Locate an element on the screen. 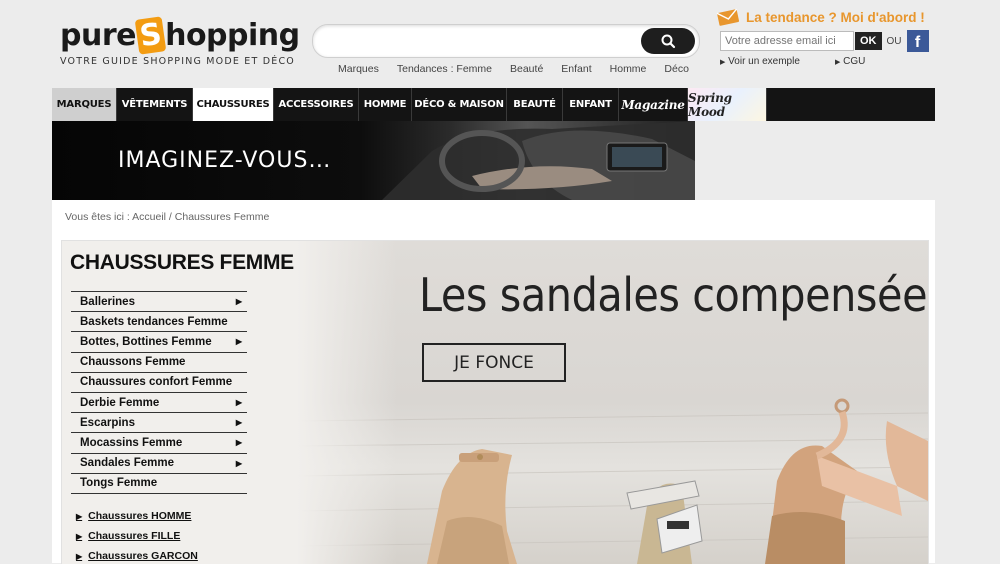 The height and width of the screenshot is (564, 1000). promo-title: La tendance ? Moi d'abord ! is located at coordinates (851, 17).